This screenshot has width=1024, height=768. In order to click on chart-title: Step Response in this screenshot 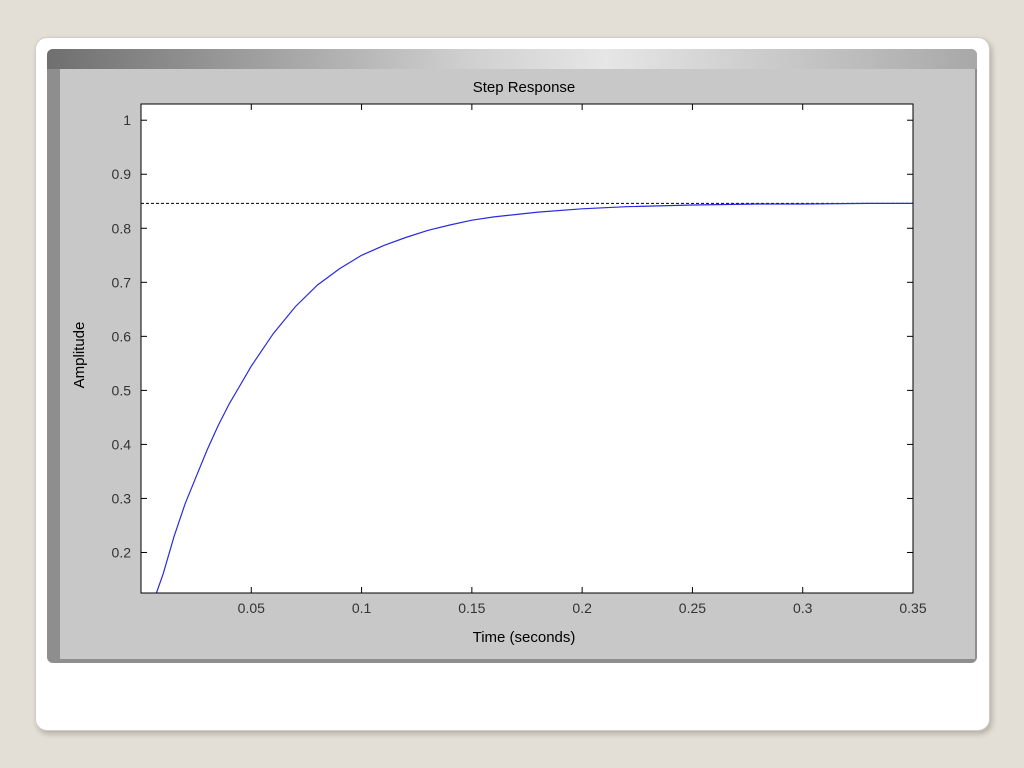, I will do `click(524, 87)`.